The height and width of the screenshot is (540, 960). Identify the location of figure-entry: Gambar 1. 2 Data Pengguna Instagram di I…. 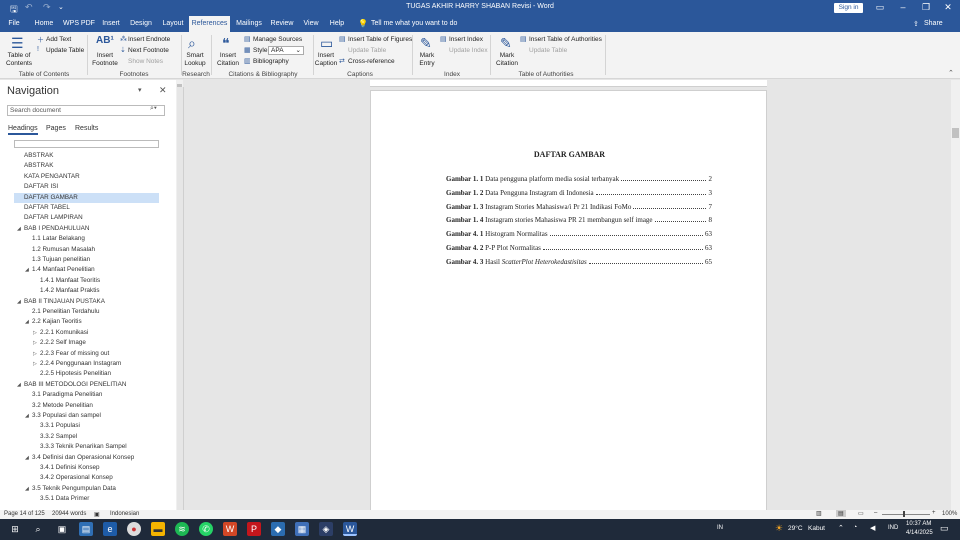
(579, 192).